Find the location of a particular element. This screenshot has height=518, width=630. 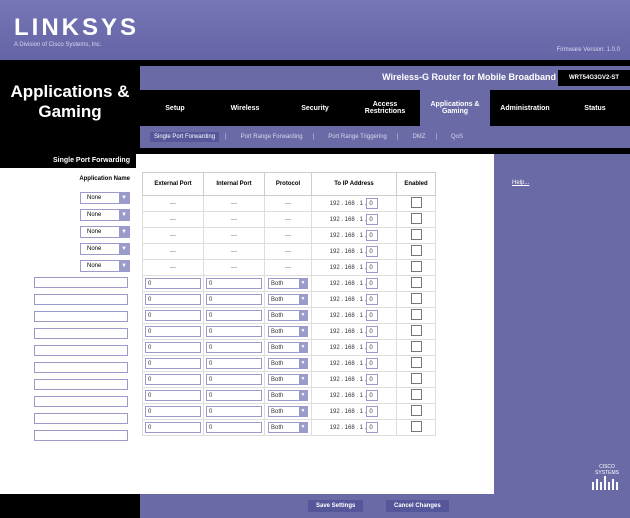

subtab-single-port-forwarding: Single Port Forwarding is located at coordinates (185, 137).